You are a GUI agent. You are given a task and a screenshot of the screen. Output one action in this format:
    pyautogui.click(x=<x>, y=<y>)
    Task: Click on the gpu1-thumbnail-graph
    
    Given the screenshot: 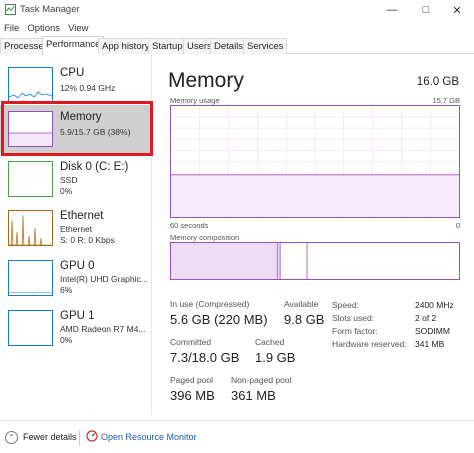 What is the action you would take?
    pyautogui.click(x=30, y=328)
    